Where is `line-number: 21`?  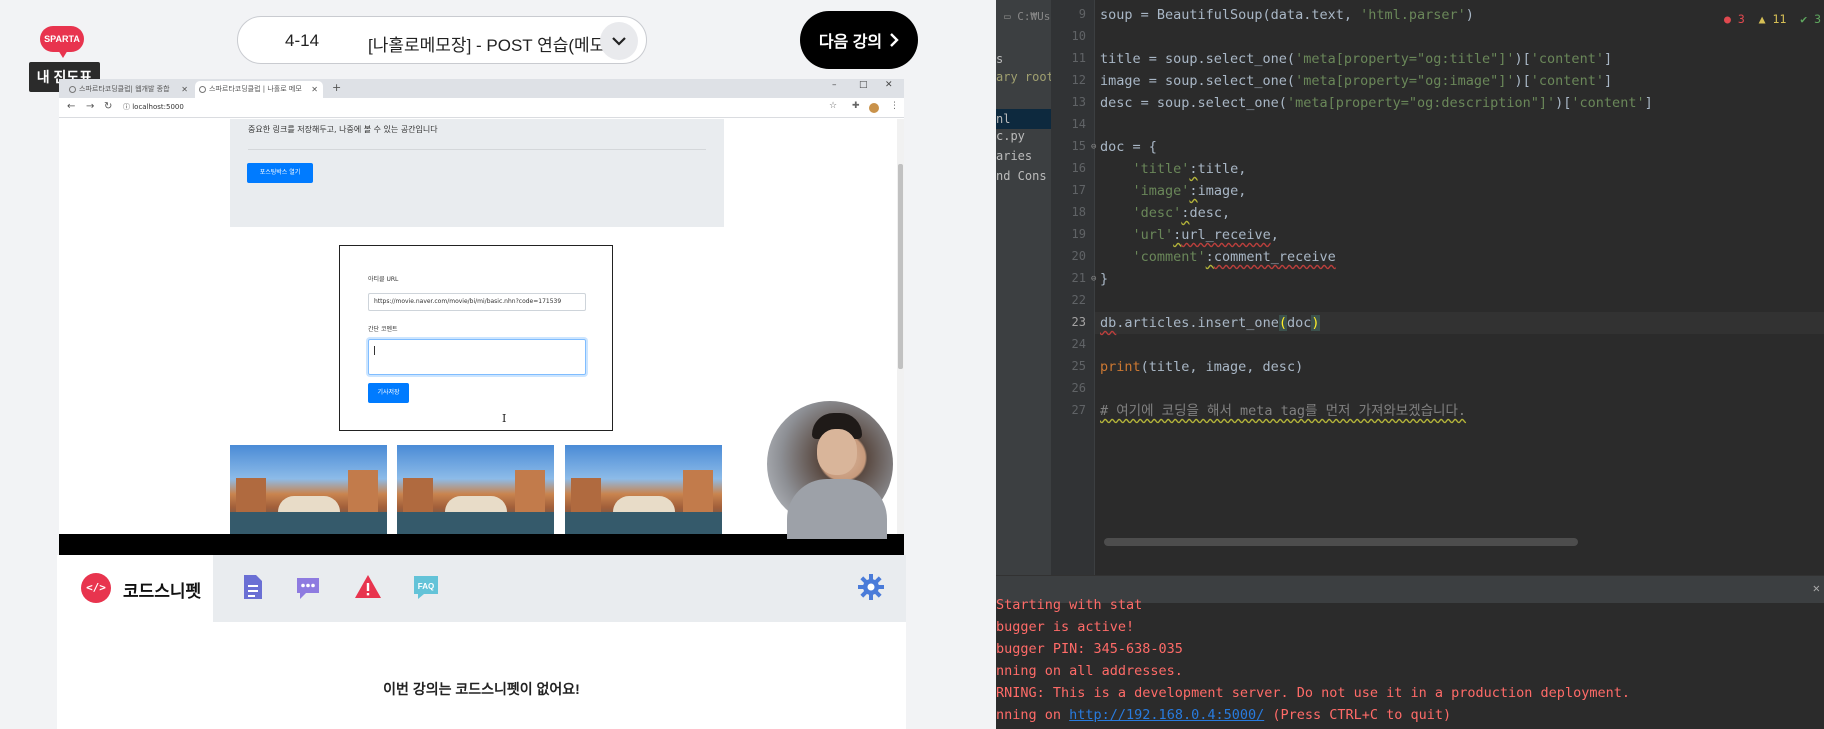 line-number: 21 is located at coordinates (1078, 278).